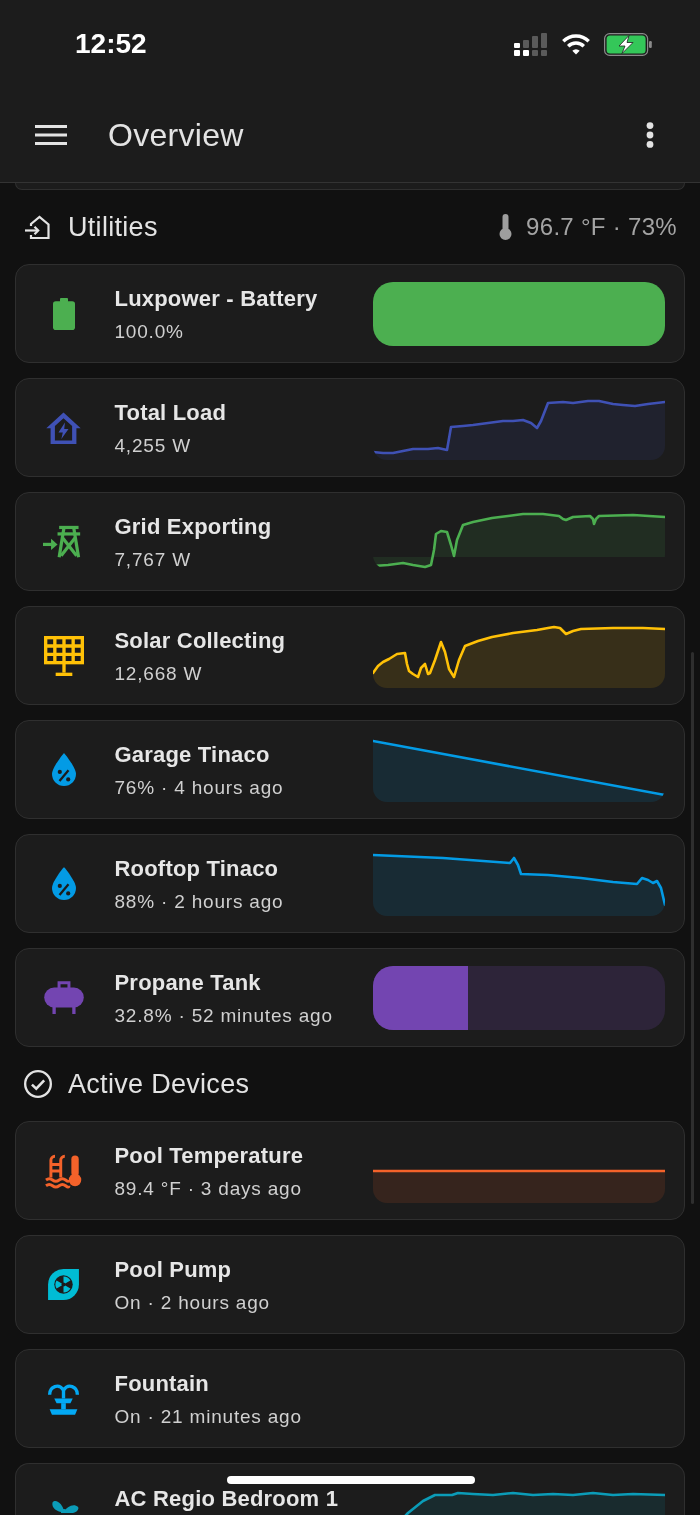 The height and width of the screenshot is (1515, 700). I want to click on entity-state: 76% · 4 hours ago, so click(199, 788).